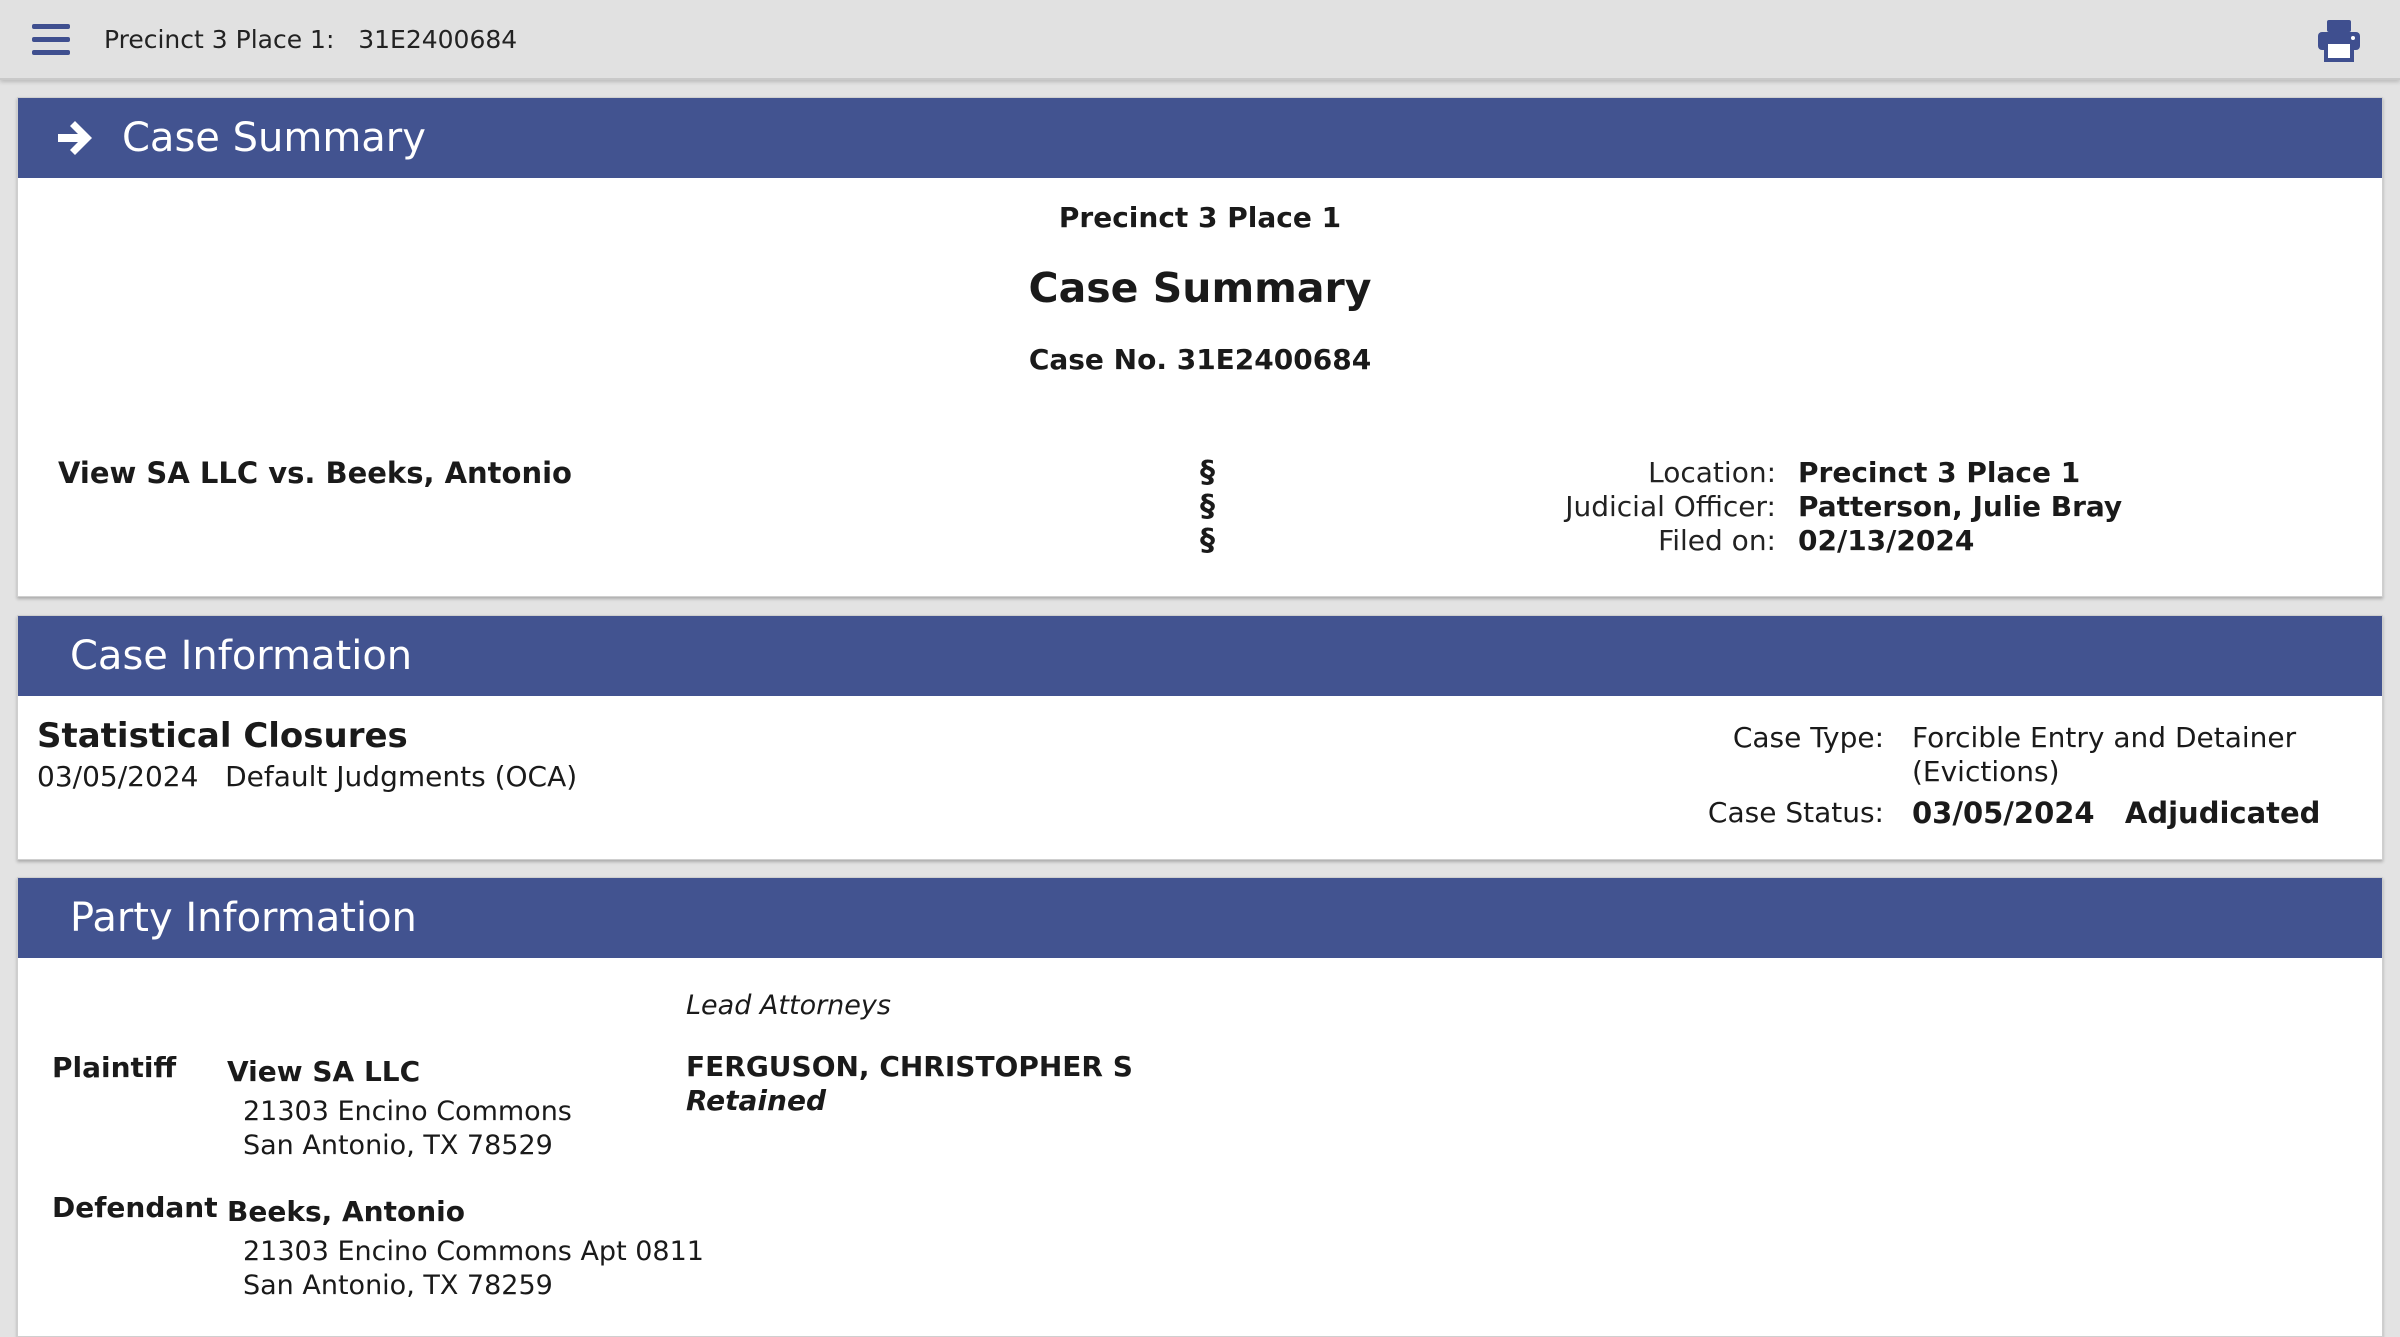  What do you see at coordinates (222, 736) in the screenshot?
I see `statistical-closures-title: Statistical Closures` at bounding box center [222, 736].